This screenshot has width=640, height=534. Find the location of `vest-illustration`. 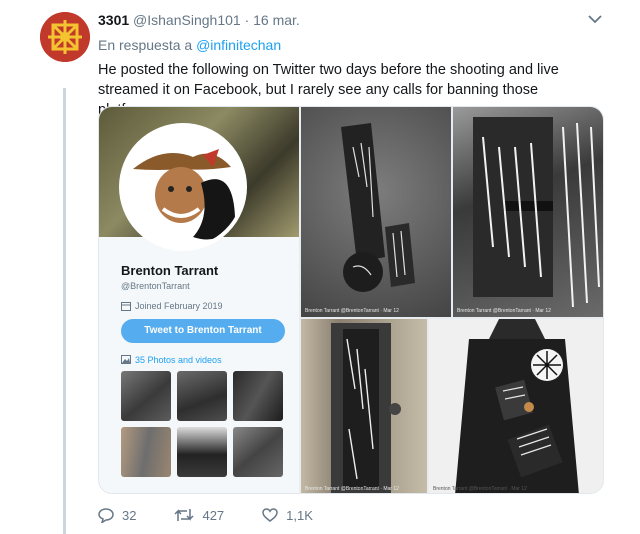

vest-illustration is located at coordinates (517, 406).